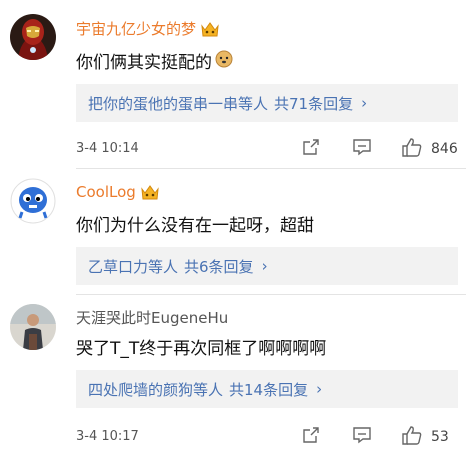 This screenshot has height=454, width=466. I want to click on doge-emoji-icon, so click(224, 60).